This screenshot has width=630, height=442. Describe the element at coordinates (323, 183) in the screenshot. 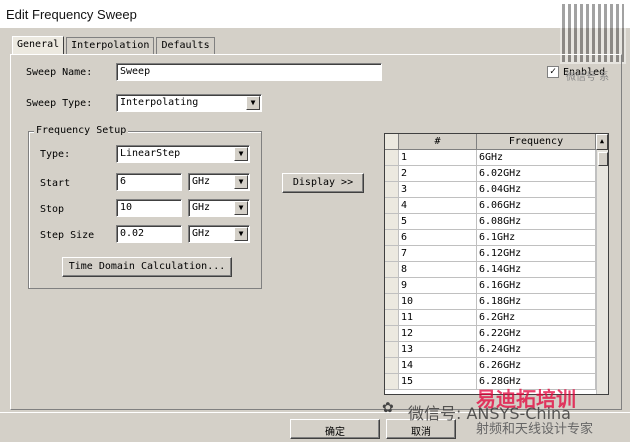

I see `display-button: Display >>` at that location.